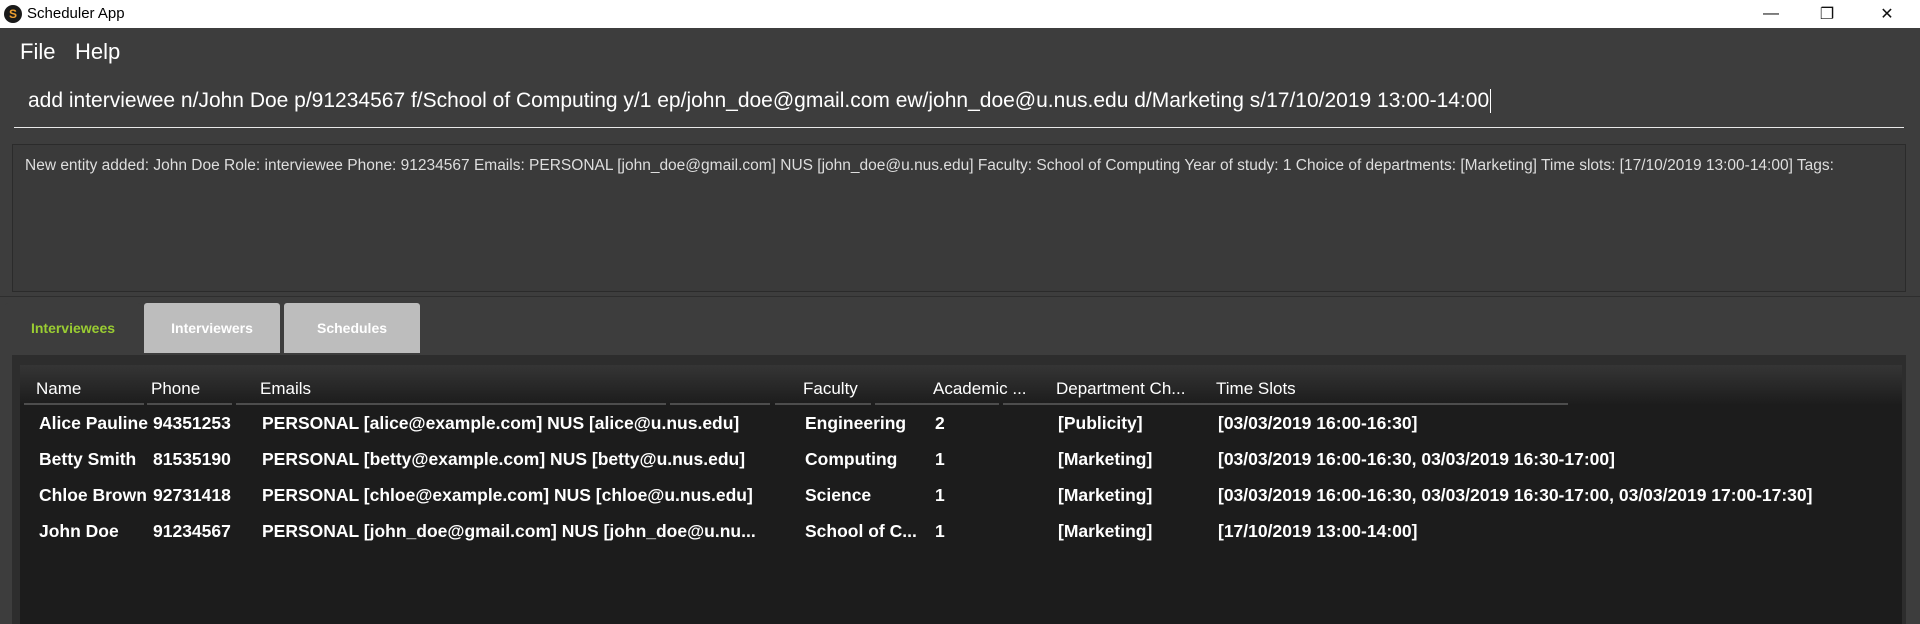 Image resolution: width=1920 pixels, height=624 pixels. I want to click on restore-icon: ❐, so click(1827, 14).